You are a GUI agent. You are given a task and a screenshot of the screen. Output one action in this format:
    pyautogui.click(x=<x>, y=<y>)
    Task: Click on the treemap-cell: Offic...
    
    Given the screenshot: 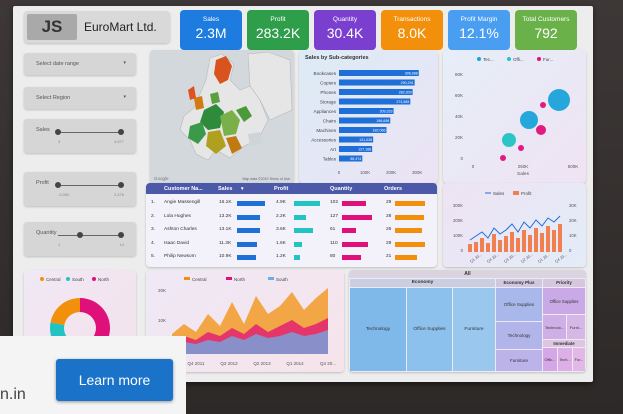 What is the action you would take?
    pyautogui.click(x=550, y=359)
    